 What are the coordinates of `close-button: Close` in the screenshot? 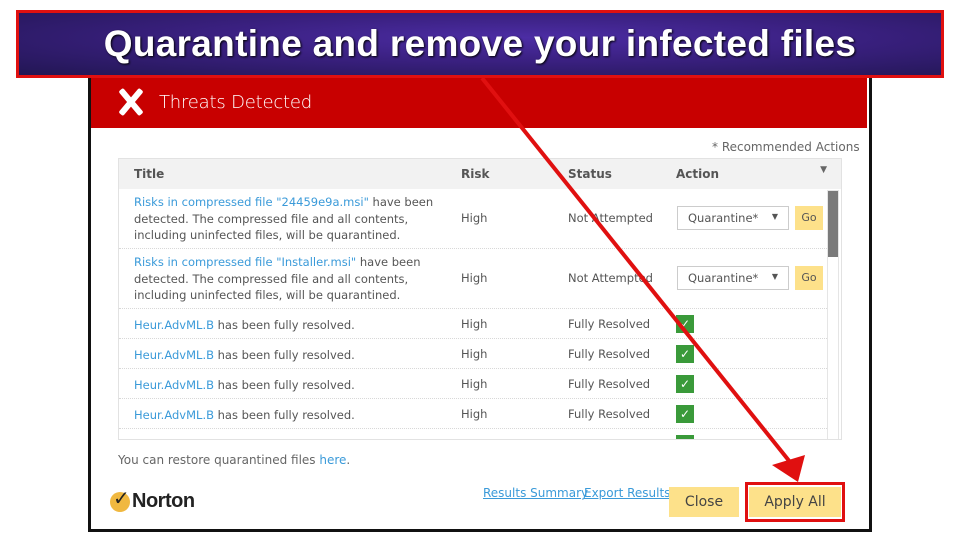 It's located at (704, 502).